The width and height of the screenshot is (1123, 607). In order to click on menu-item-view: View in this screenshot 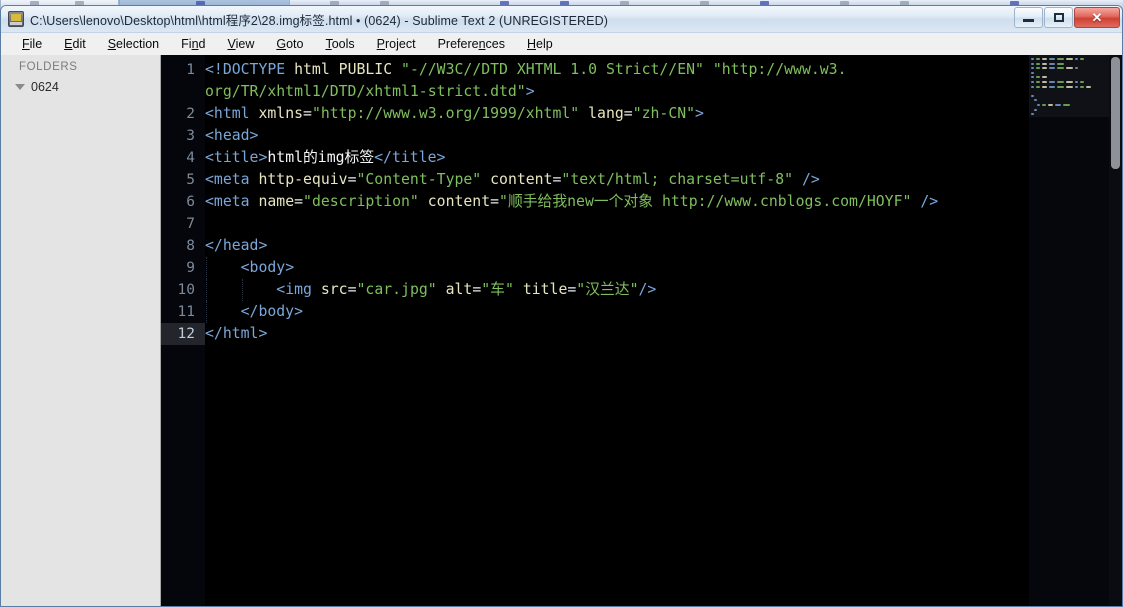, I will do `click(240, 44)`.